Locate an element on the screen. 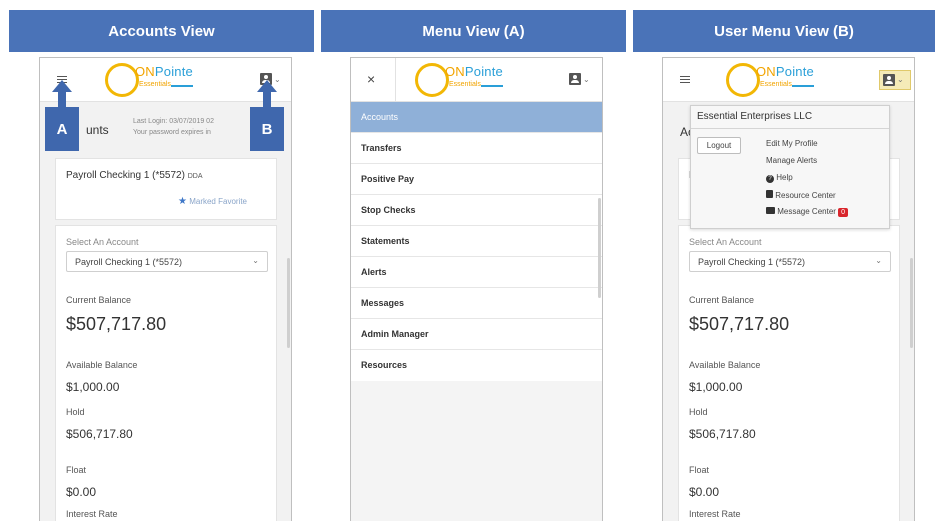 The height and width of the screenshot is (521, 935). envelope-icon is located at coordinates (770, 210).